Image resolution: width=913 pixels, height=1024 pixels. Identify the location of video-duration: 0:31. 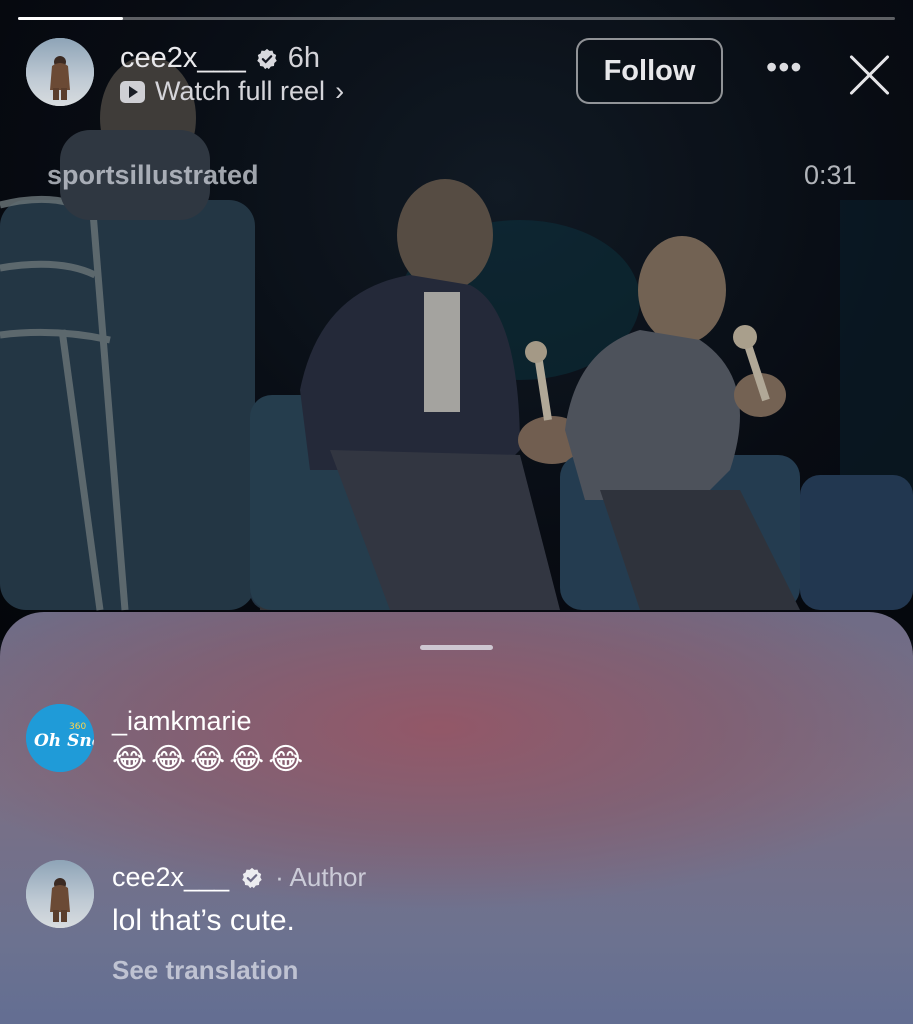
(830, 175).